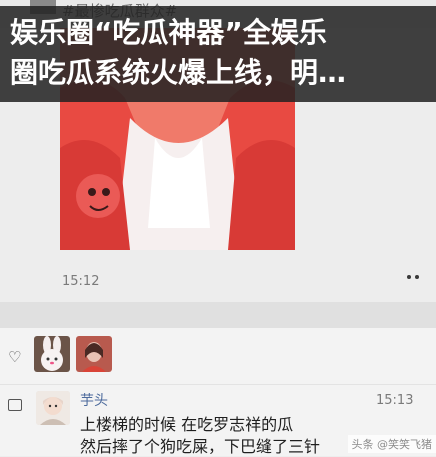 This screenshot has height=457, width=436. What do you see at coordinates (80, 281) in the screenshot?
I see `post-timestamp: 15:12` at bounding box center [80, 281].